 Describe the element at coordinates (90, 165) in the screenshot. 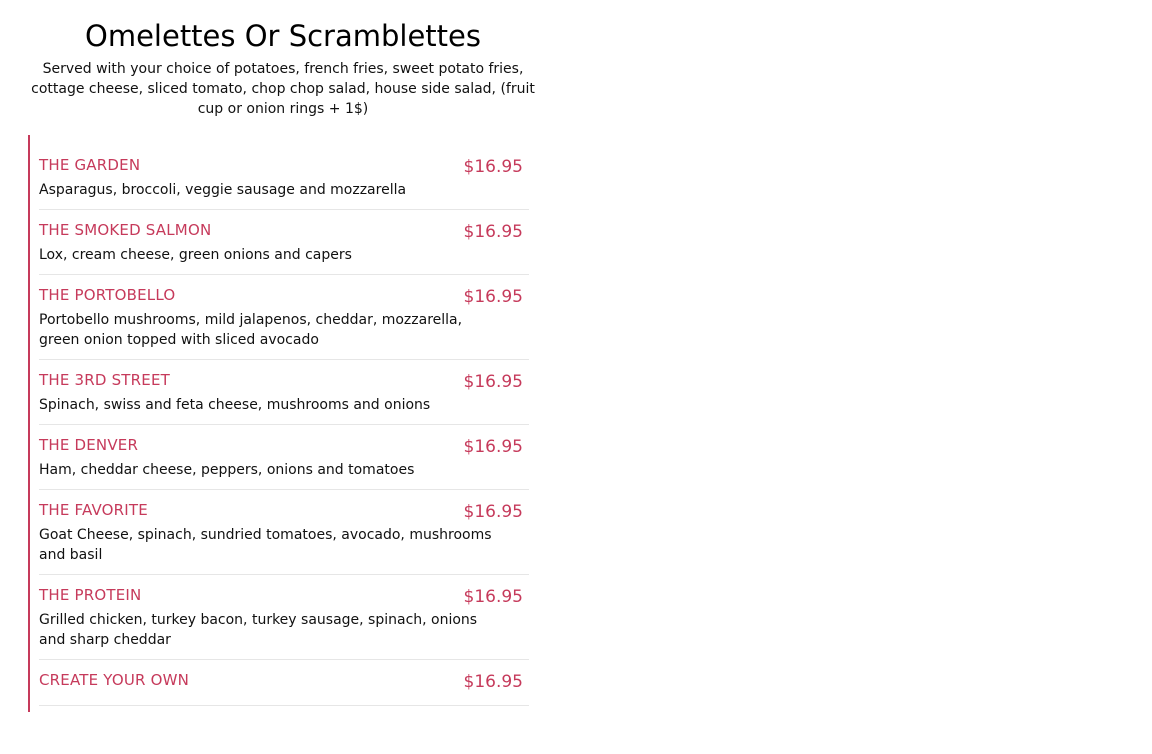

I see `menu-item-name: THE GARDEN` at that location.